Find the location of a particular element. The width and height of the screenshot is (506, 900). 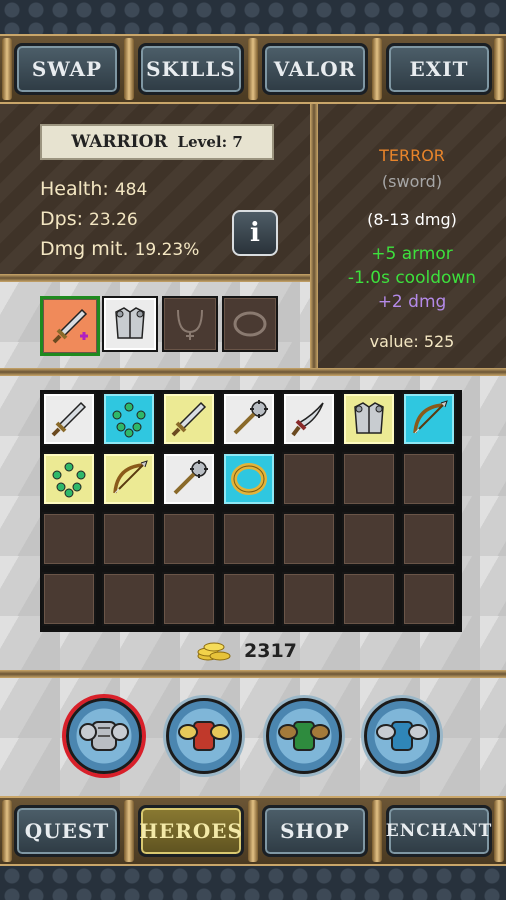

exit-button: EXIT is located at coordinates (439, 69).